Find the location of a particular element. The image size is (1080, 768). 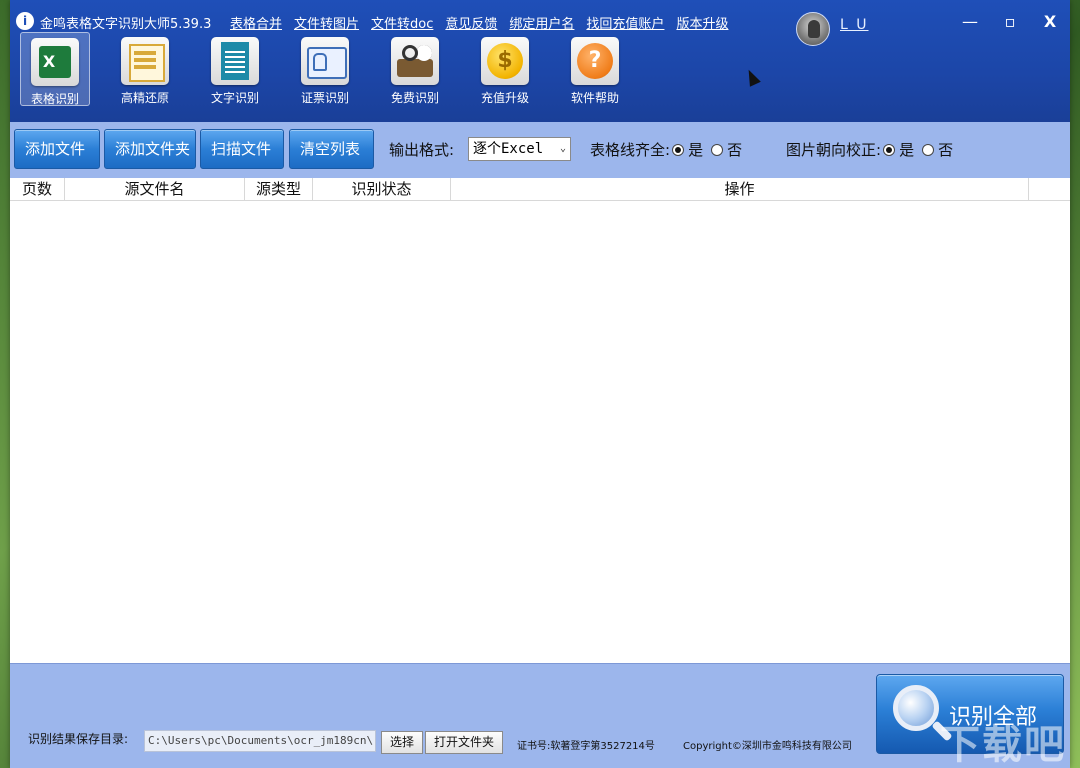

orientation-no-radio is located at coordinates (928, 149).